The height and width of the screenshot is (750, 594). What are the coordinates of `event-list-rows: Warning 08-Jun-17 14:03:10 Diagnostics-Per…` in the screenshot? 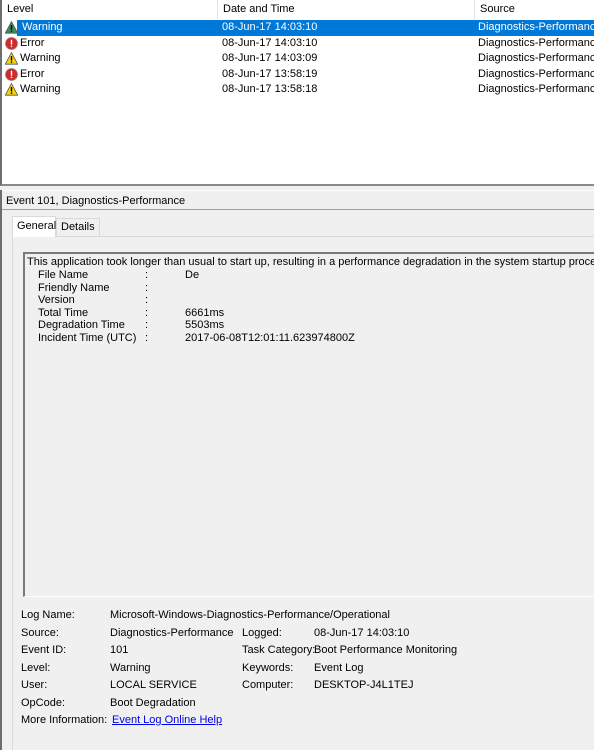 It's located at (298, 59).